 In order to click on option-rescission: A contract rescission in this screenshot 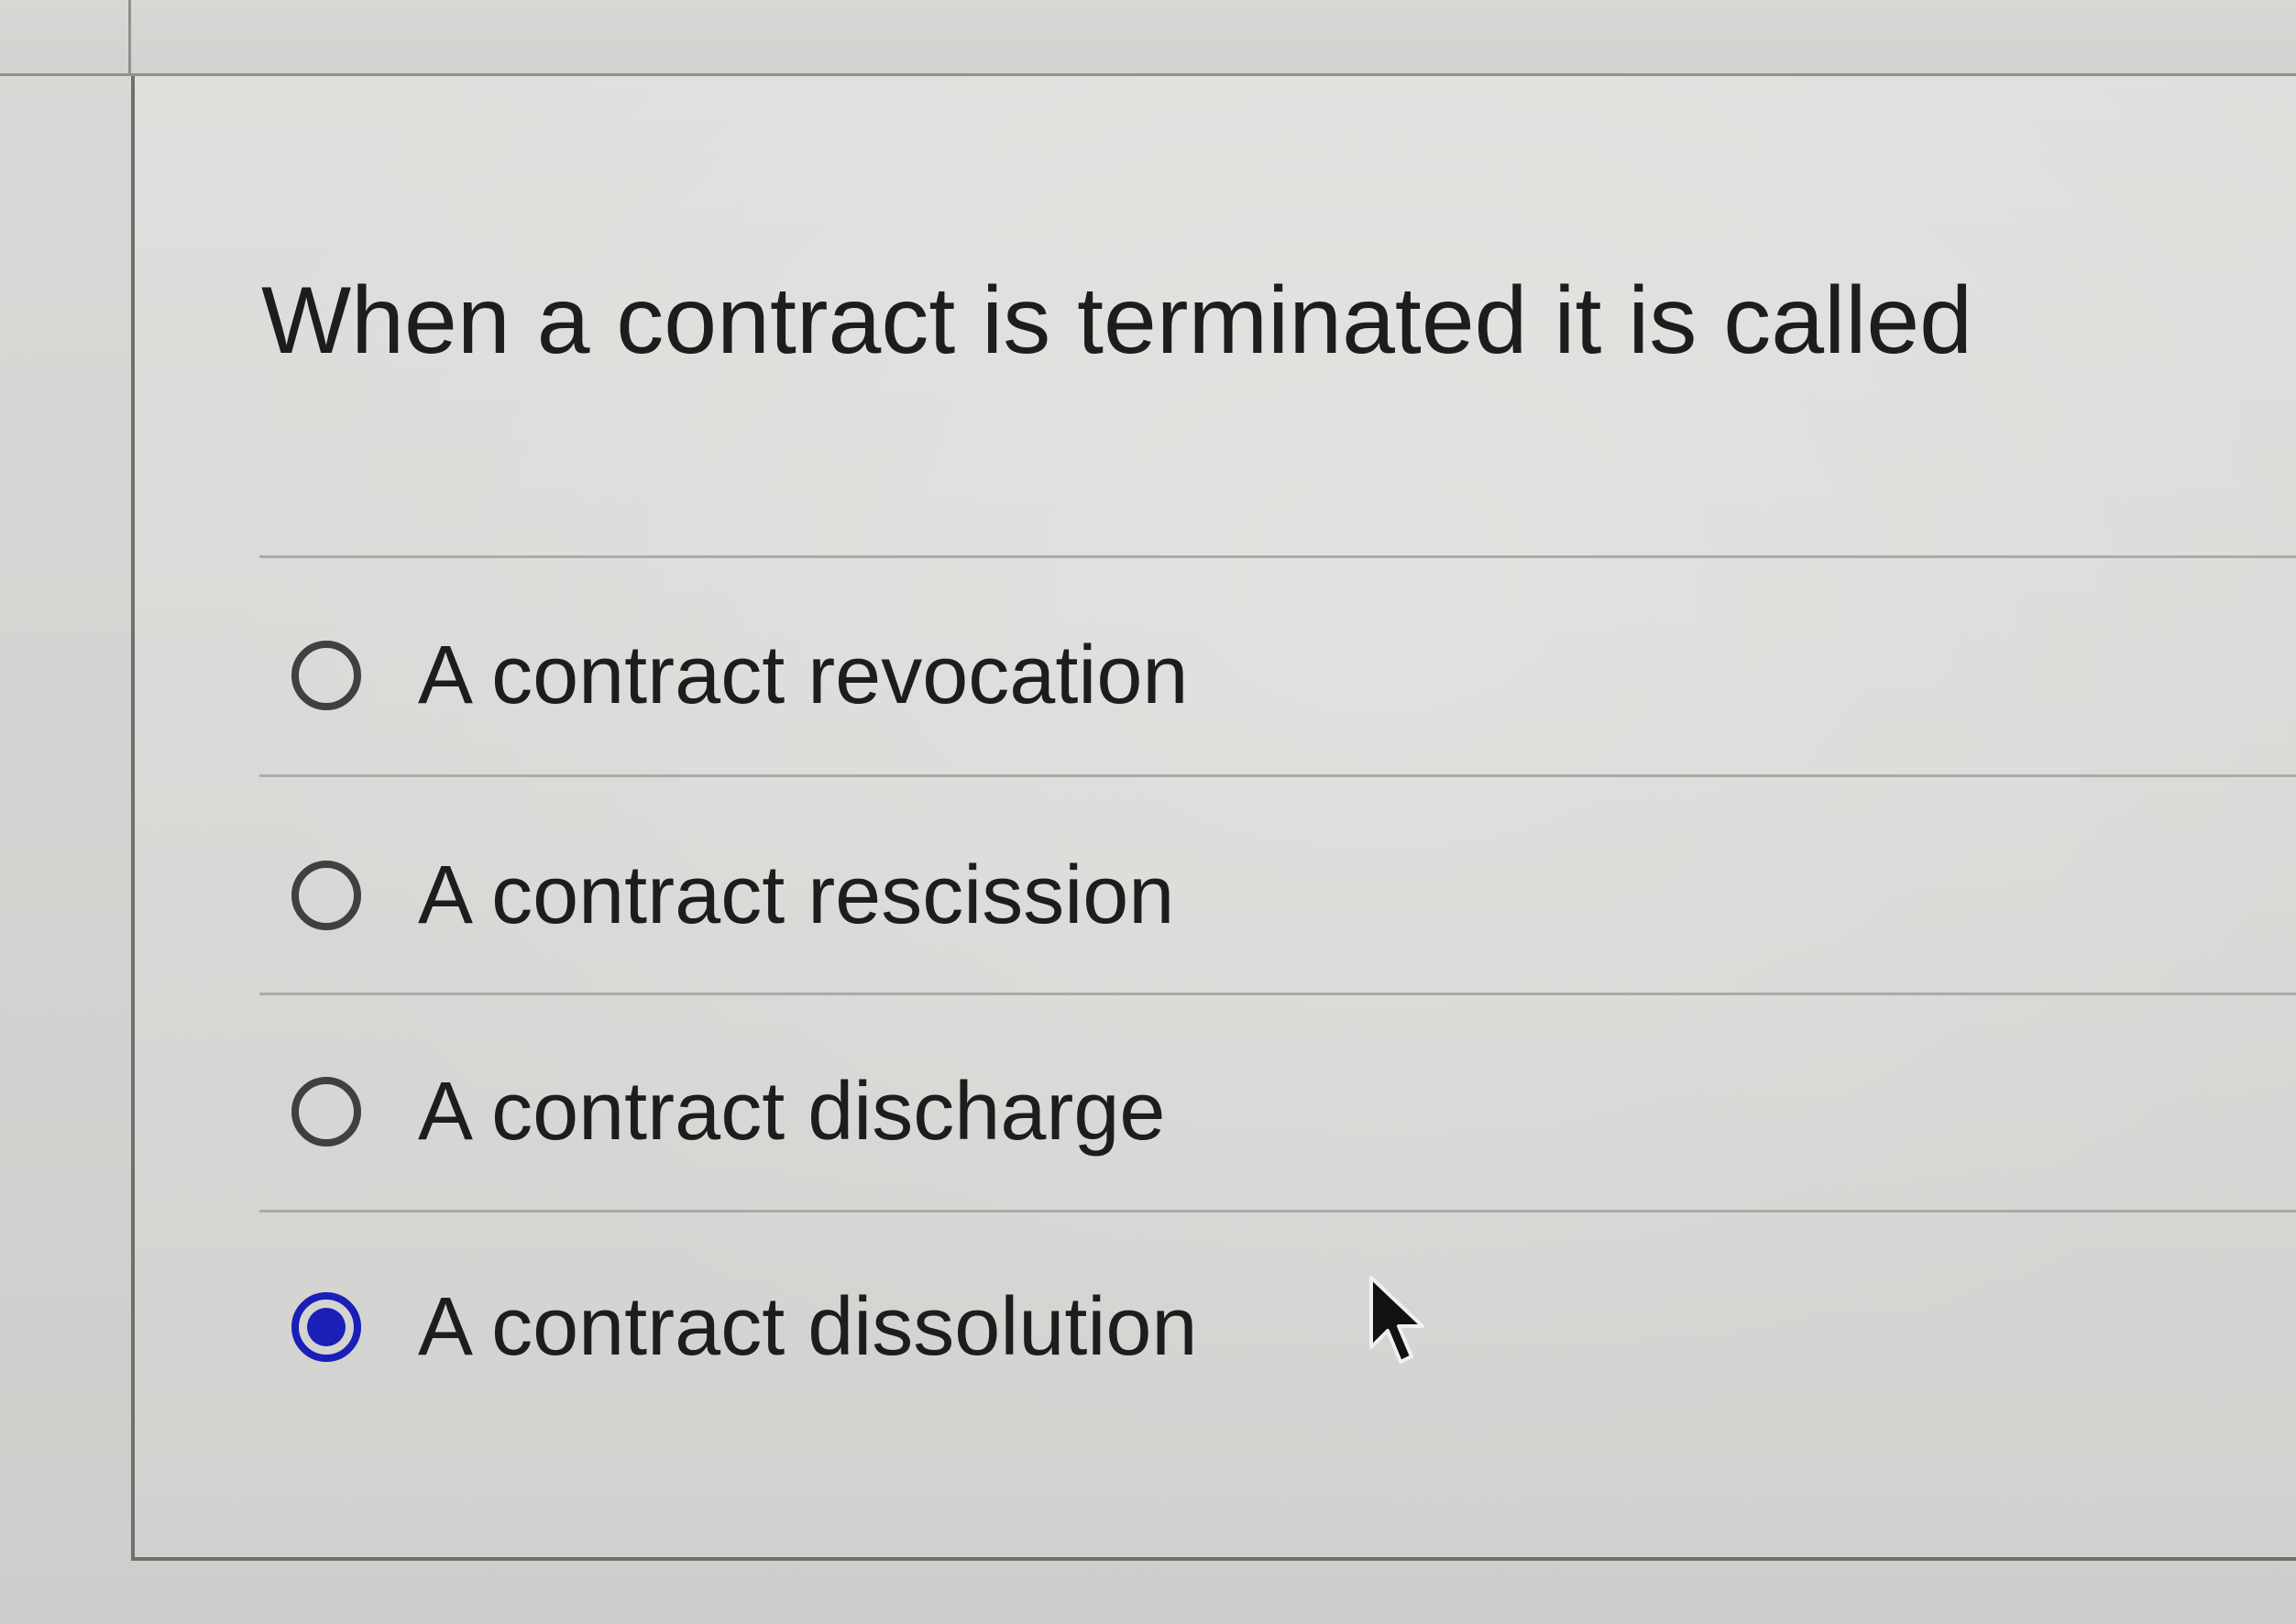, I will do `click(732, 895)`.